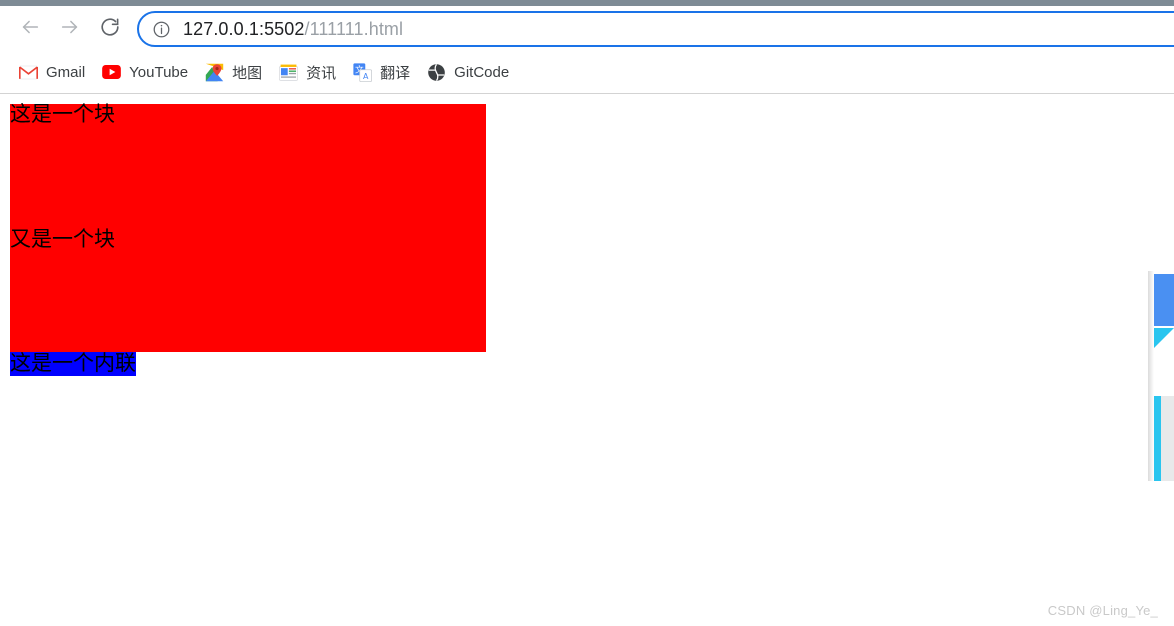 The image size is (1174, 626). What do you see at coordinates (655, 29) in the screenshot?
I see `address-bar: 127.0.0.1:5502/111111.html` at bounding box center [655, 29].